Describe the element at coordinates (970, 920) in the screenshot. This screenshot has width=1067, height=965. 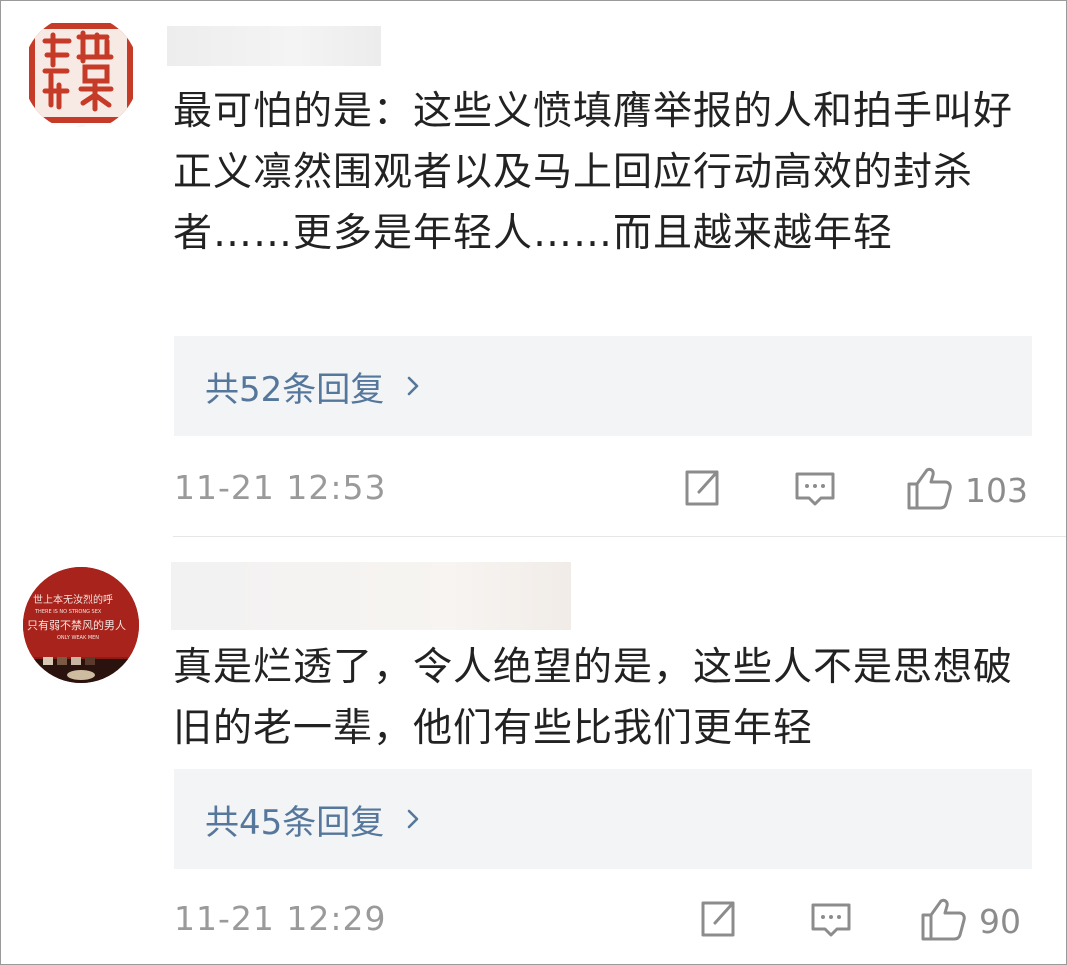
I see `like-button: 90` at that location.